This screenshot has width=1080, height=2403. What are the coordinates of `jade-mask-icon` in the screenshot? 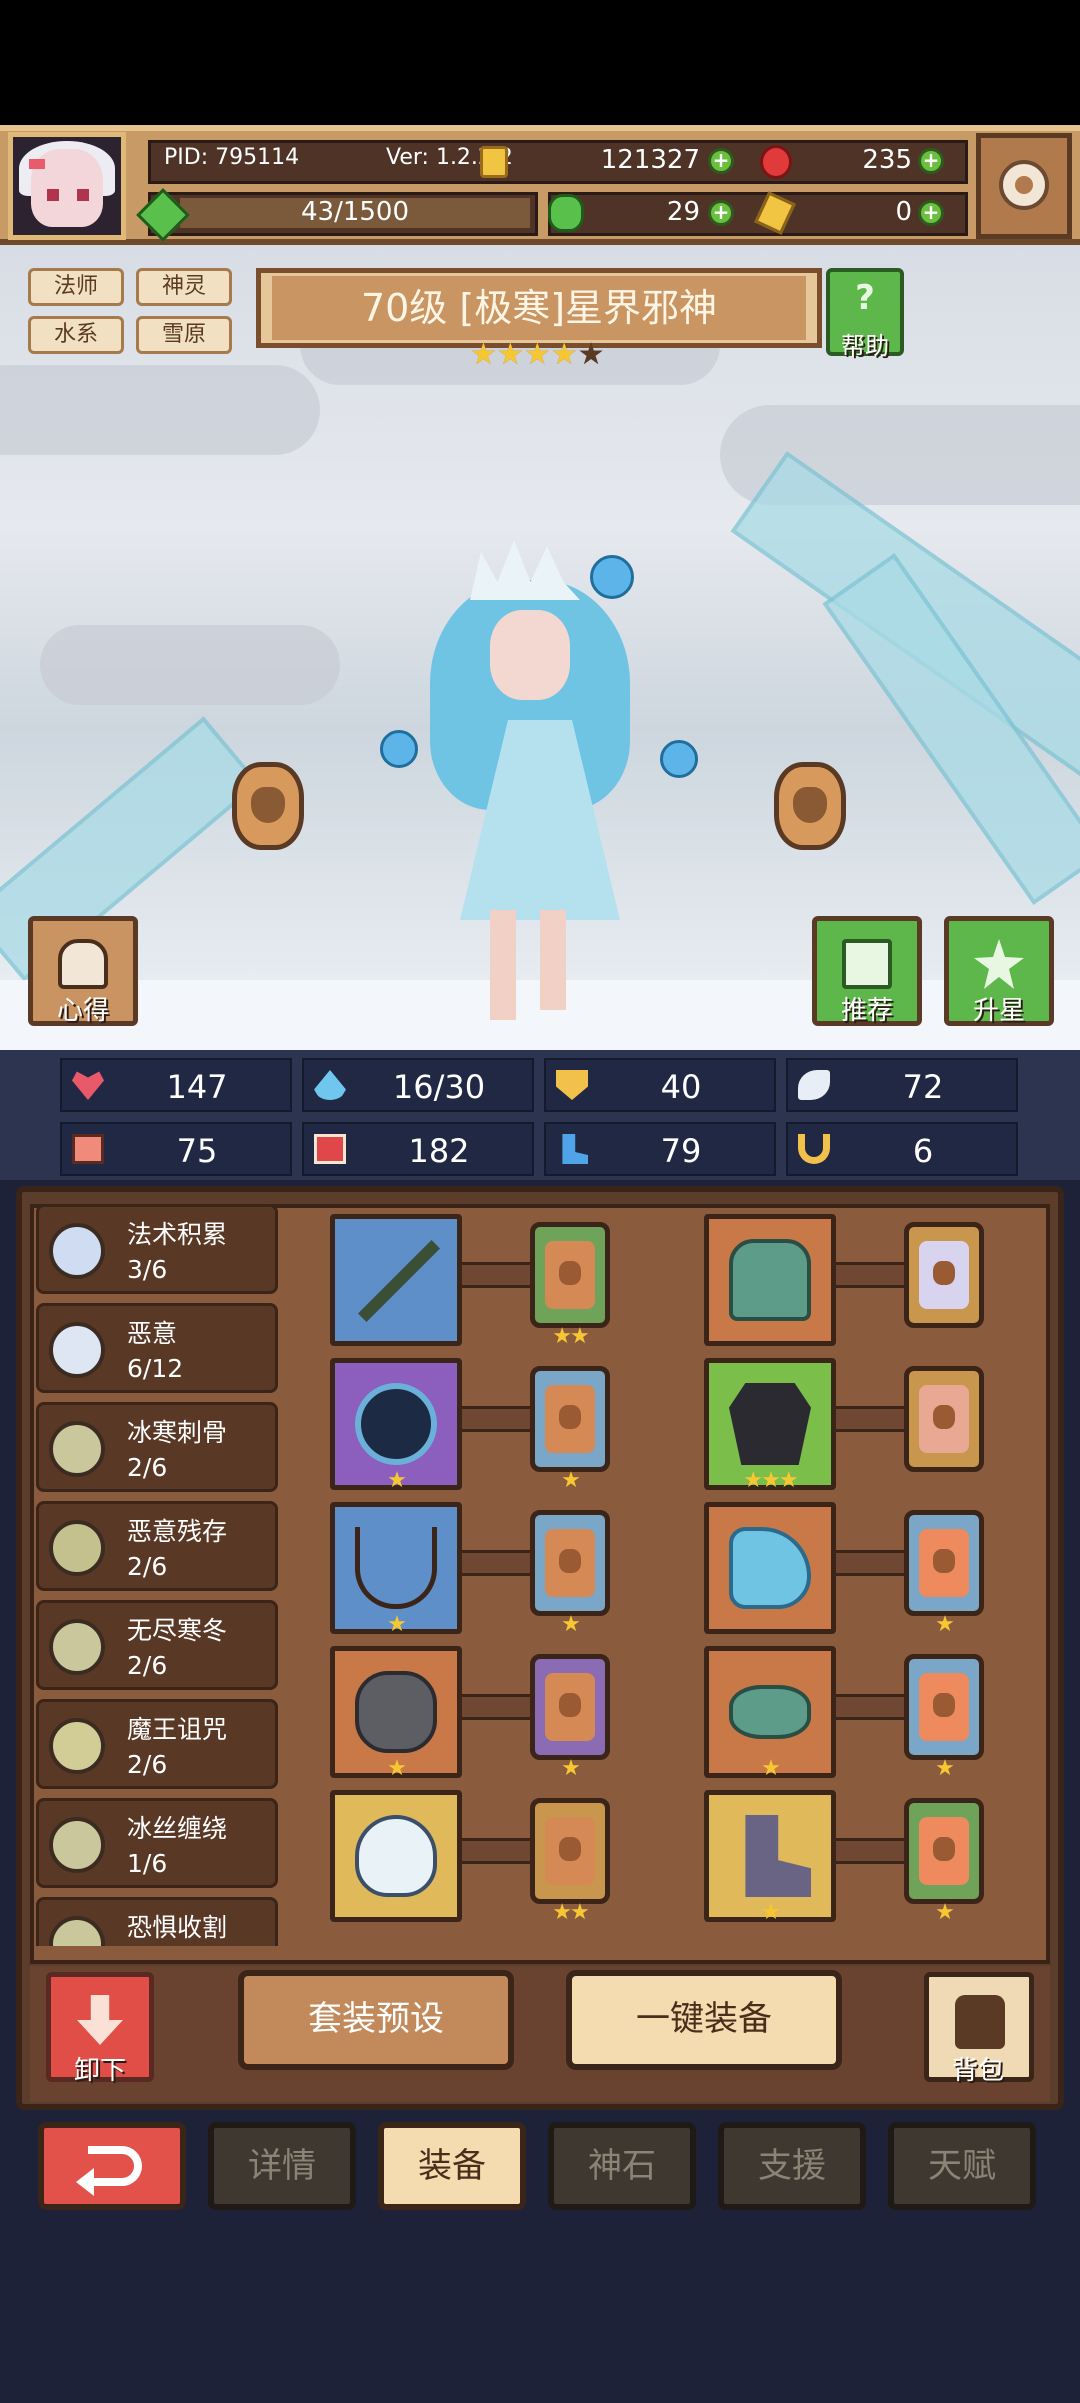 It's located at (770, 1712).